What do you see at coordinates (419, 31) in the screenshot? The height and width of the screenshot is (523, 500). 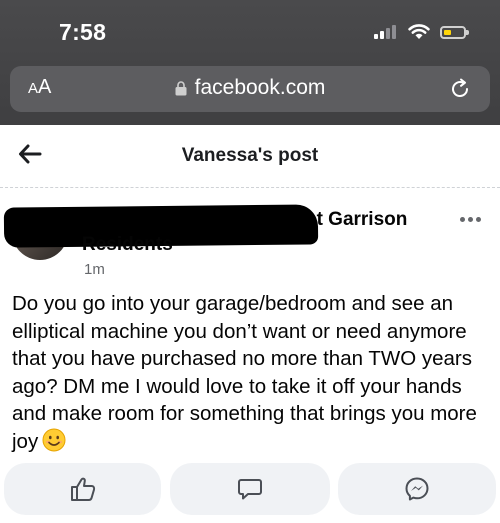 I see `wifi-icon` at bounding box center [419, 31].